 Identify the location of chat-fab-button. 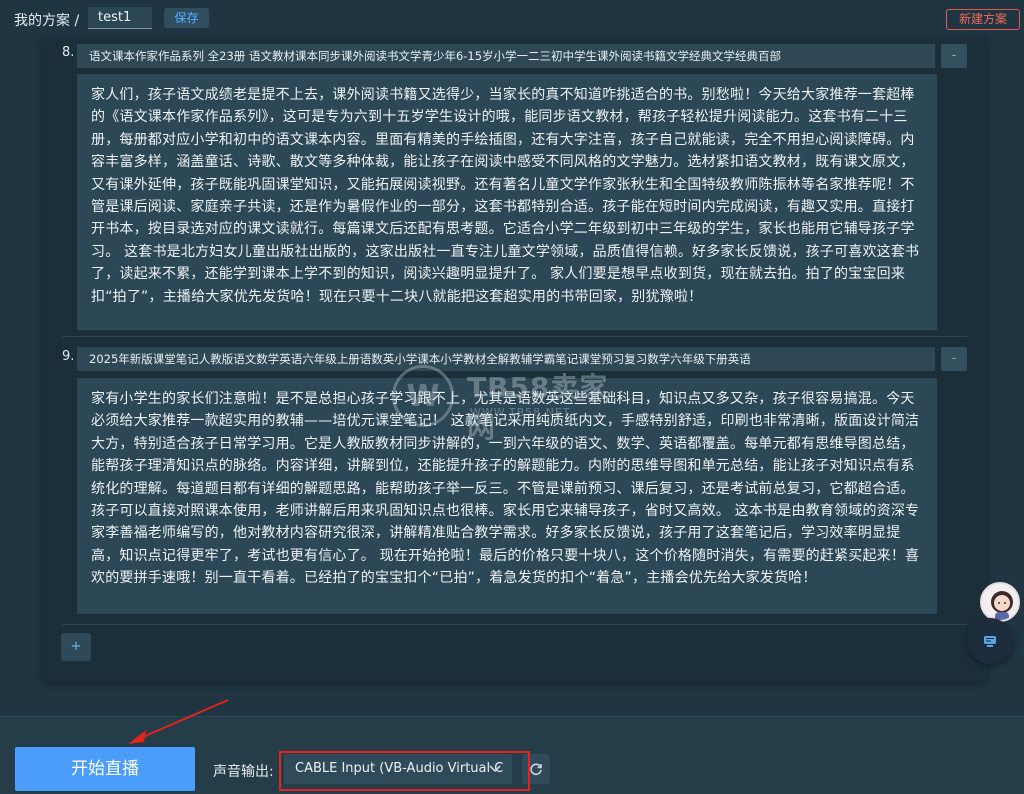
(990, 641).